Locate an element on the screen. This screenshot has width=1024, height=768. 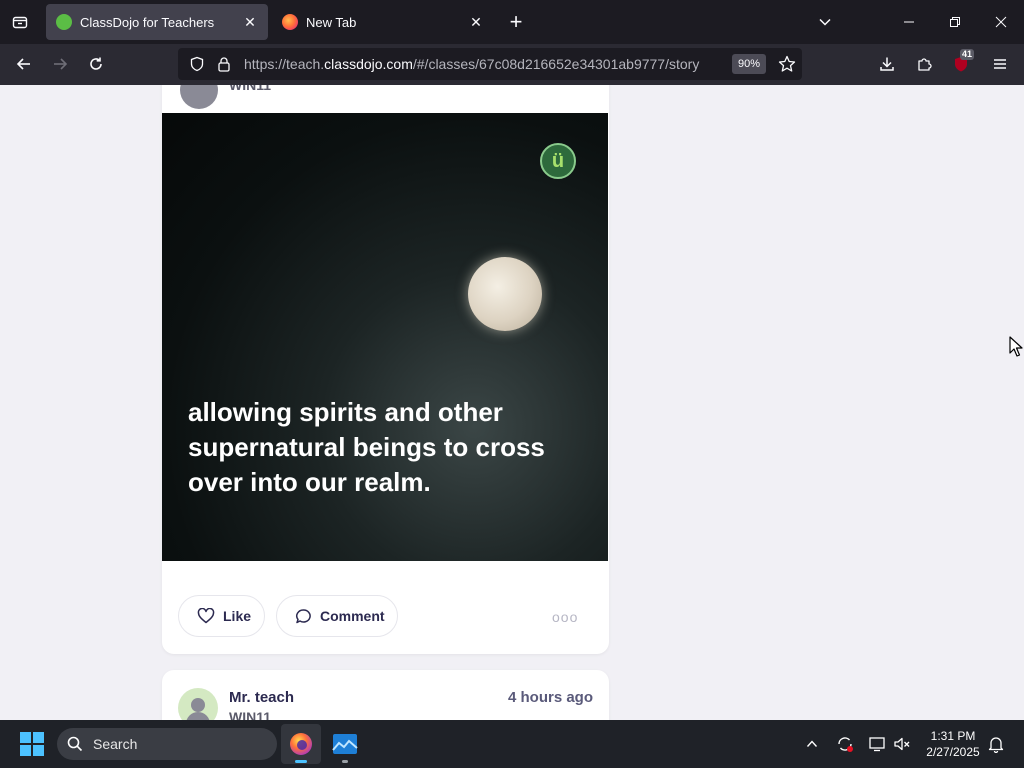
back-button is located at coordinates (24, 64).